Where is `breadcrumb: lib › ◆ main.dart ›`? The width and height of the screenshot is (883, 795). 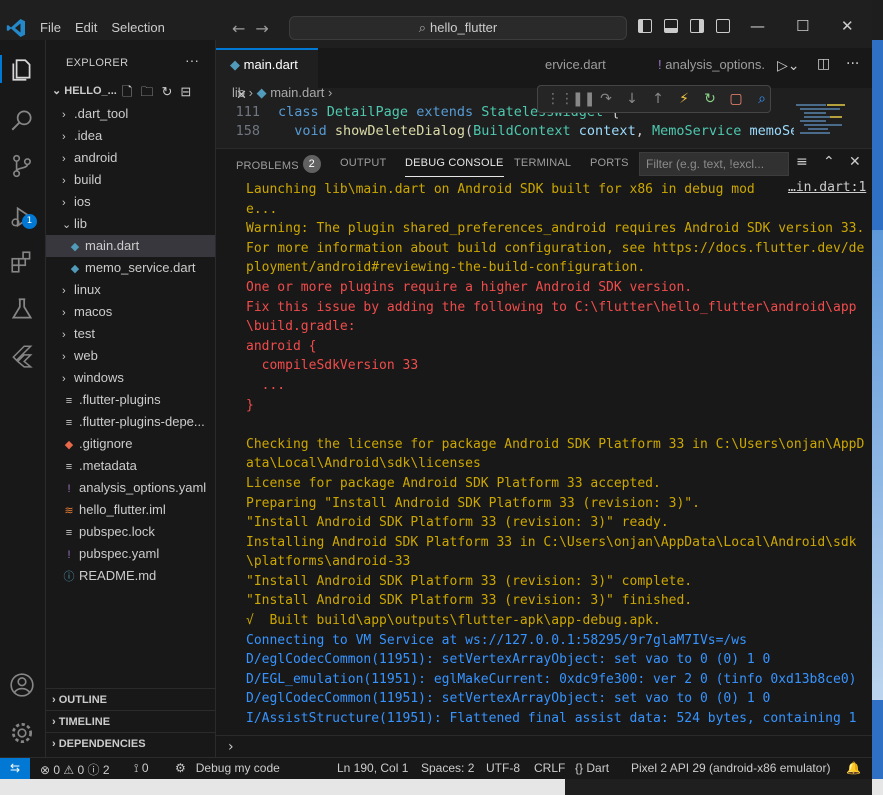 breadcrumb: lib › ◆ main.dart › is located at coordinates (282, 92).